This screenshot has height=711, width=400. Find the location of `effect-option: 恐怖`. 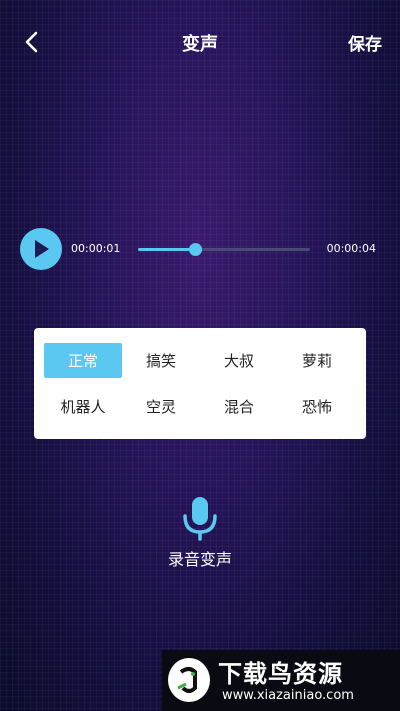

effect-option: 恐怖 is located at coordinates (317, 407).